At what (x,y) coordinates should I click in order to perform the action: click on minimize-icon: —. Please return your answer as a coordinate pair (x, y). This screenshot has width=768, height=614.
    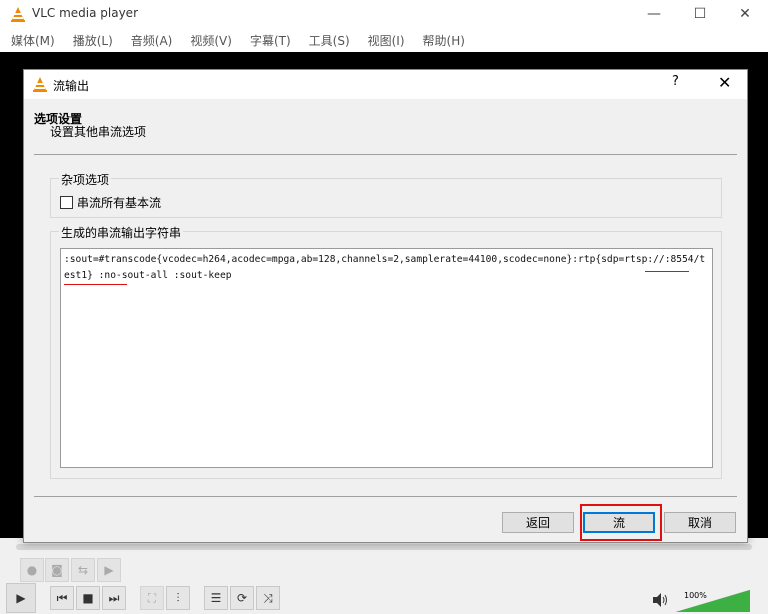
    Looking at the image, I should click on (654, 14).